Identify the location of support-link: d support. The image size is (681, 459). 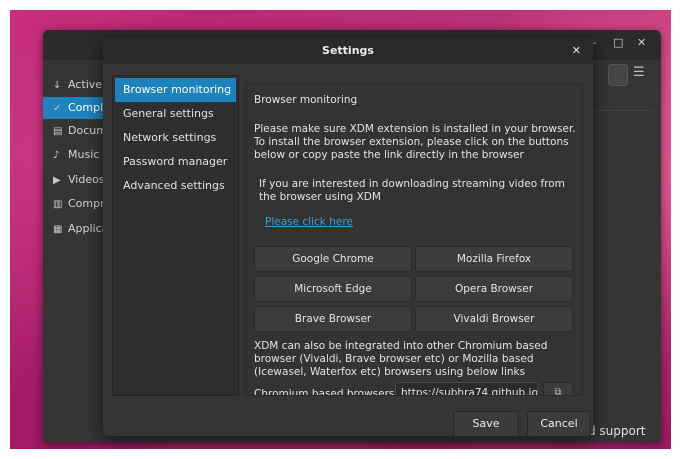
(617, 431).